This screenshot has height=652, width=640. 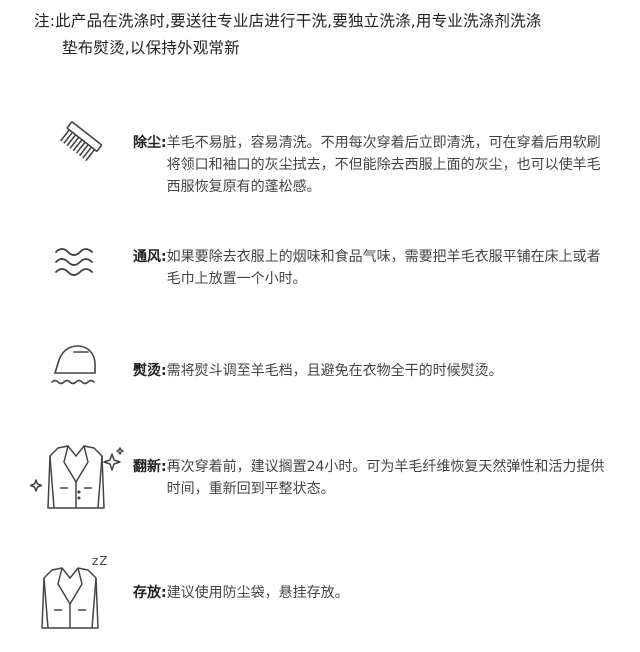 I want to click on care-text-storage: 存放: 建议使用防尘袋，悬挂存放。, so click(x=373, y=593).